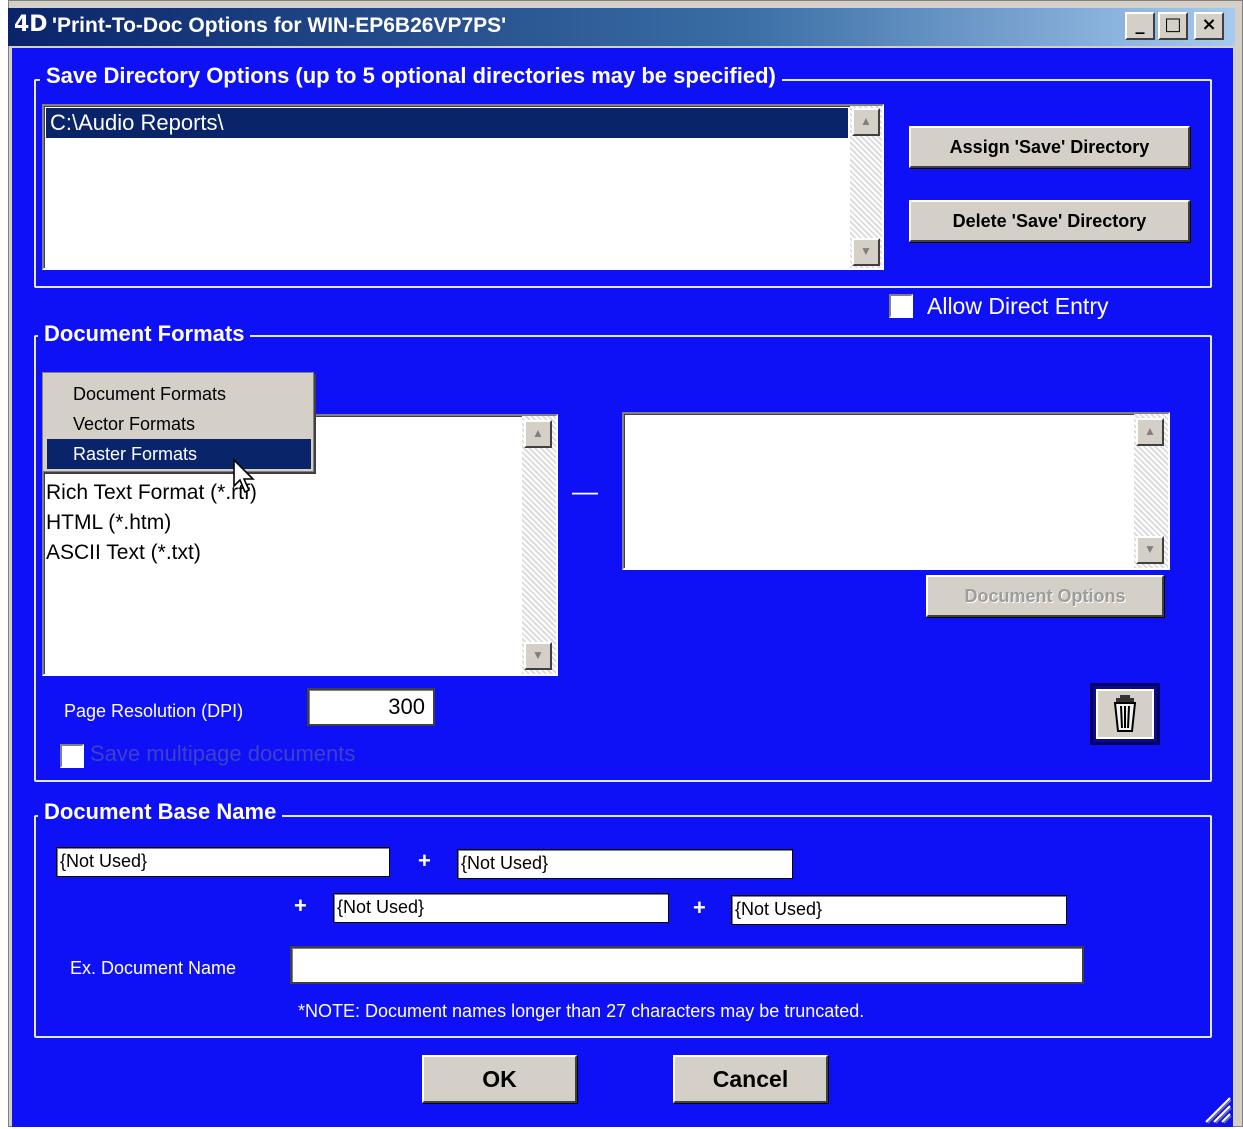 This screenshot has height=1129, width=1243. I want to click on trash-icon, so click(1125, 714).